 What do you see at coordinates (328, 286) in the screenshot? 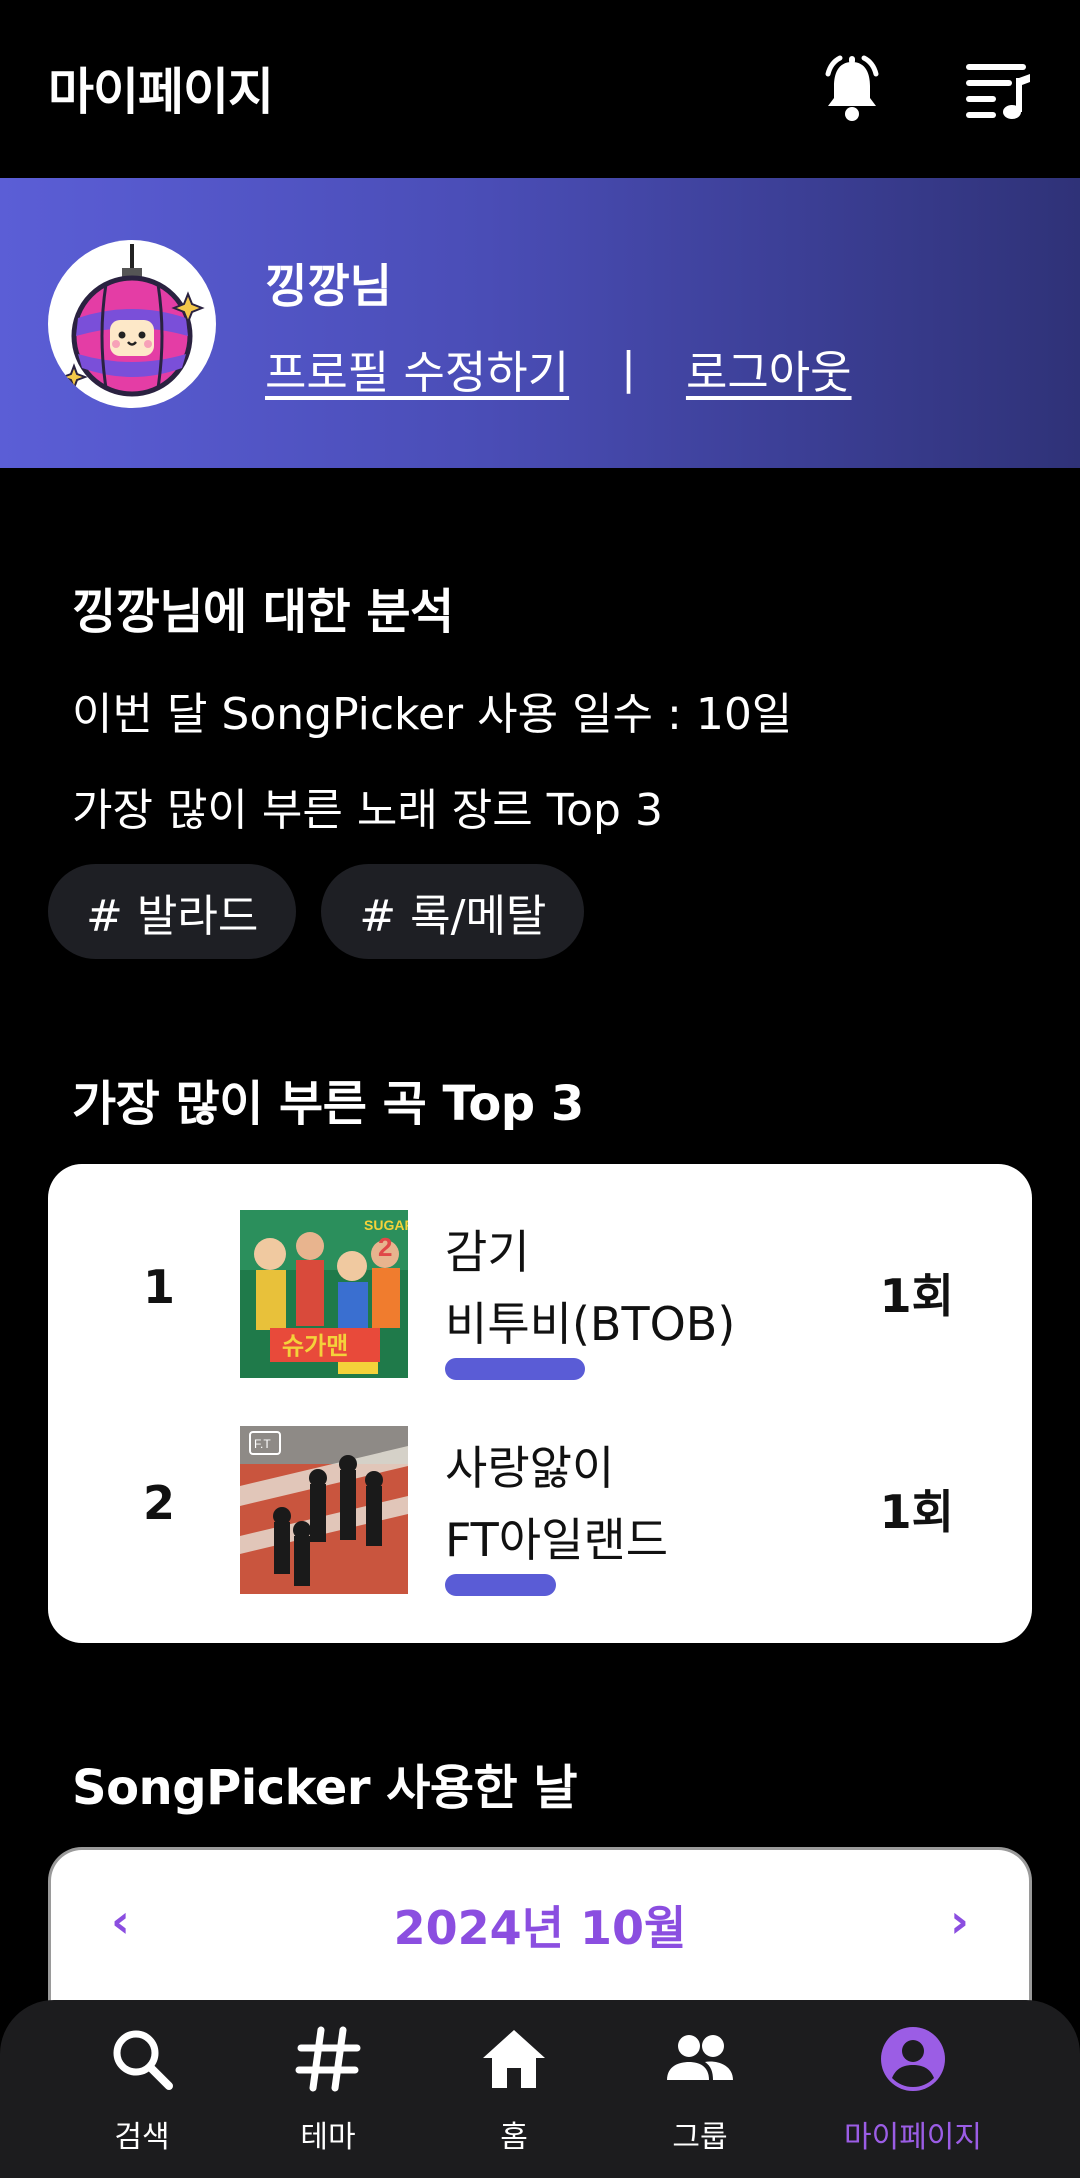
I see `user-nickname: 낑깡님` at bounding box center [328, 286].